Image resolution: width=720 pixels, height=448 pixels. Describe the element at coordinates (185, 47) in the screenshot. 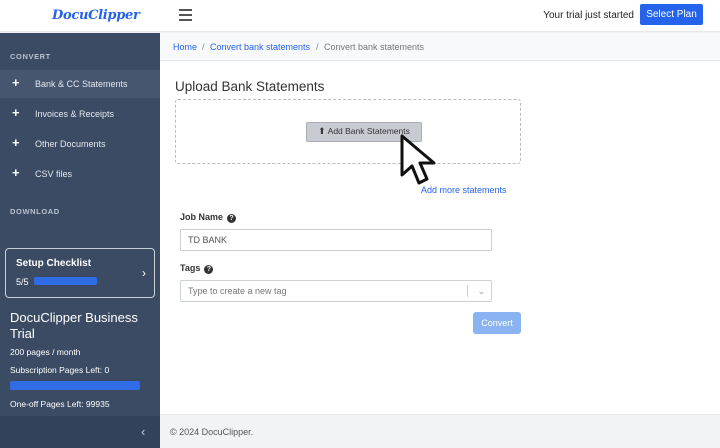

I see `breadcrumb-home: Home` at that location.